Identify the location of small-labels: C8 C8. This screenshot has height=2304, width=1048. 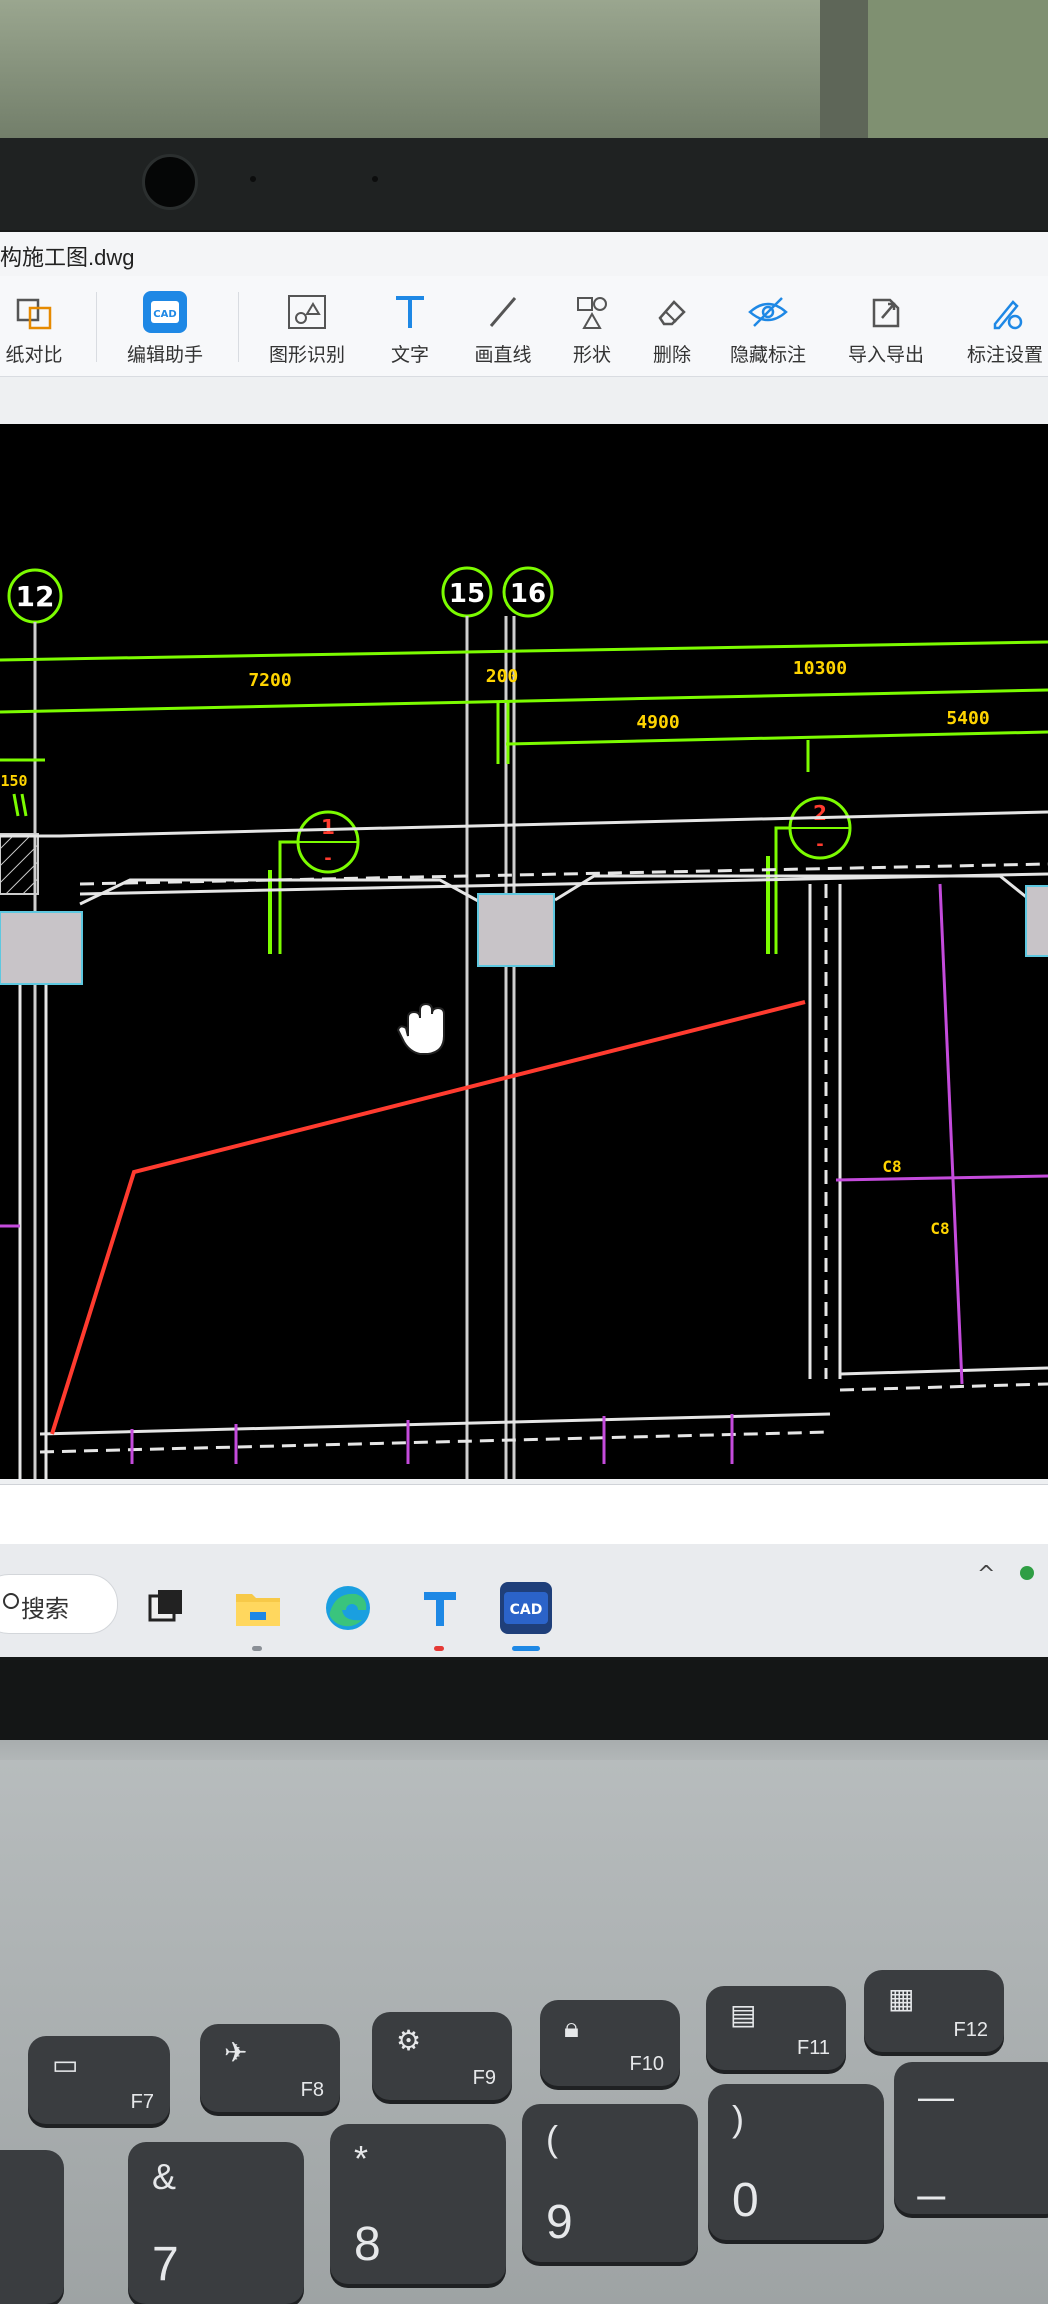
(915, 1197).